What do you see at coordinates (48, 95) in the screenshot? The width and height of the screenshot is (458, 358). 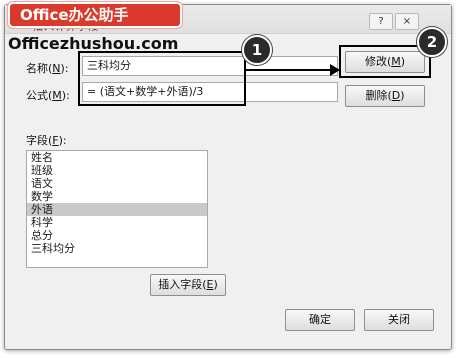 I see `formula-label: 公式(M):` at bounding box center [48, 95].